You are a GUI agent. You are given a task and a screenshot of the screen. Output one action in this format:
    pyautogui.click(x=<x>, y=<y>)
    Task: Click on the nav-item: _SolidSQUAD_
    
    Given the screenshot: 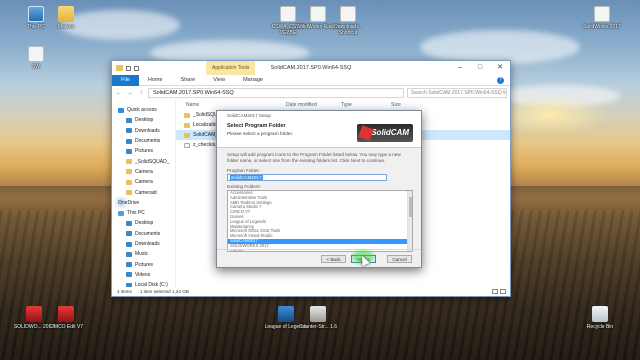 What is the action you would take?
    pyautogui.click(x=143, y=161)
    